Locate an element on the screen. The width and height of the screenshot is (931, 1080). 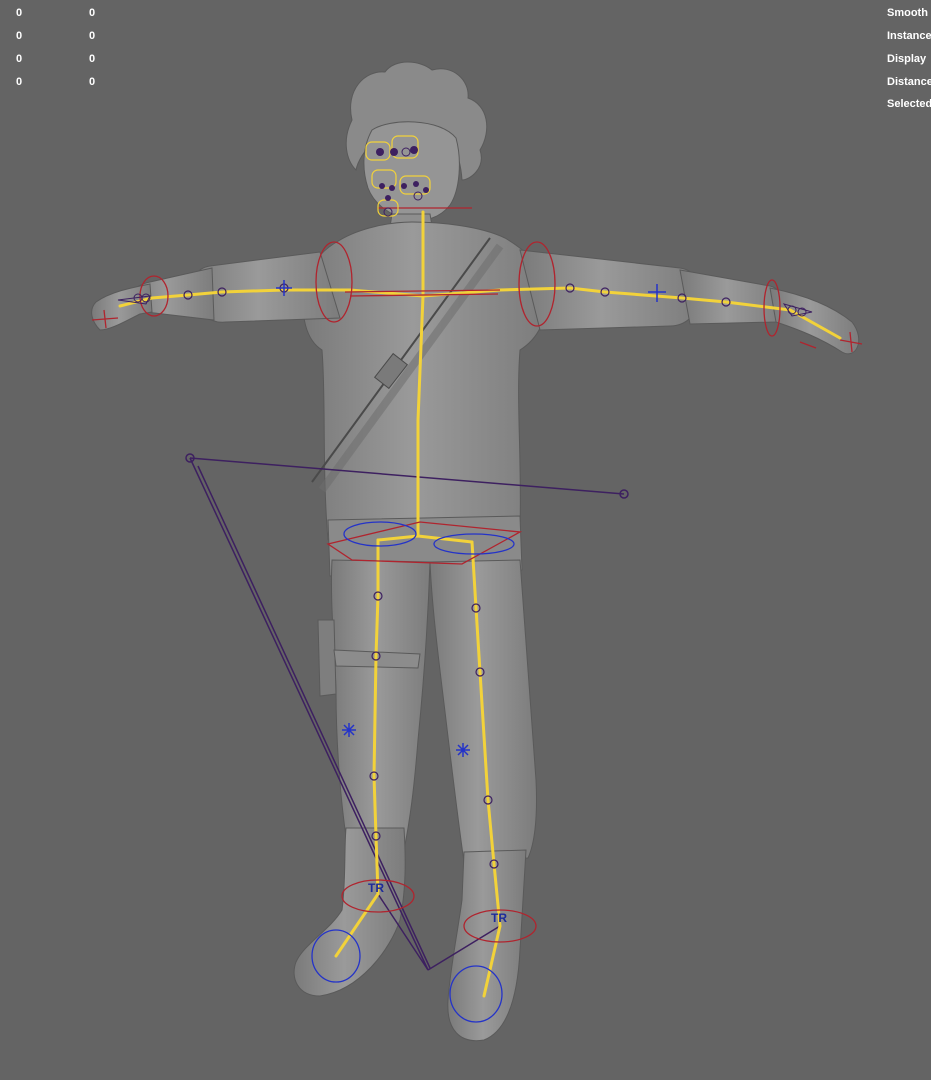
holster-mesh is located at coordinates (327, 658).